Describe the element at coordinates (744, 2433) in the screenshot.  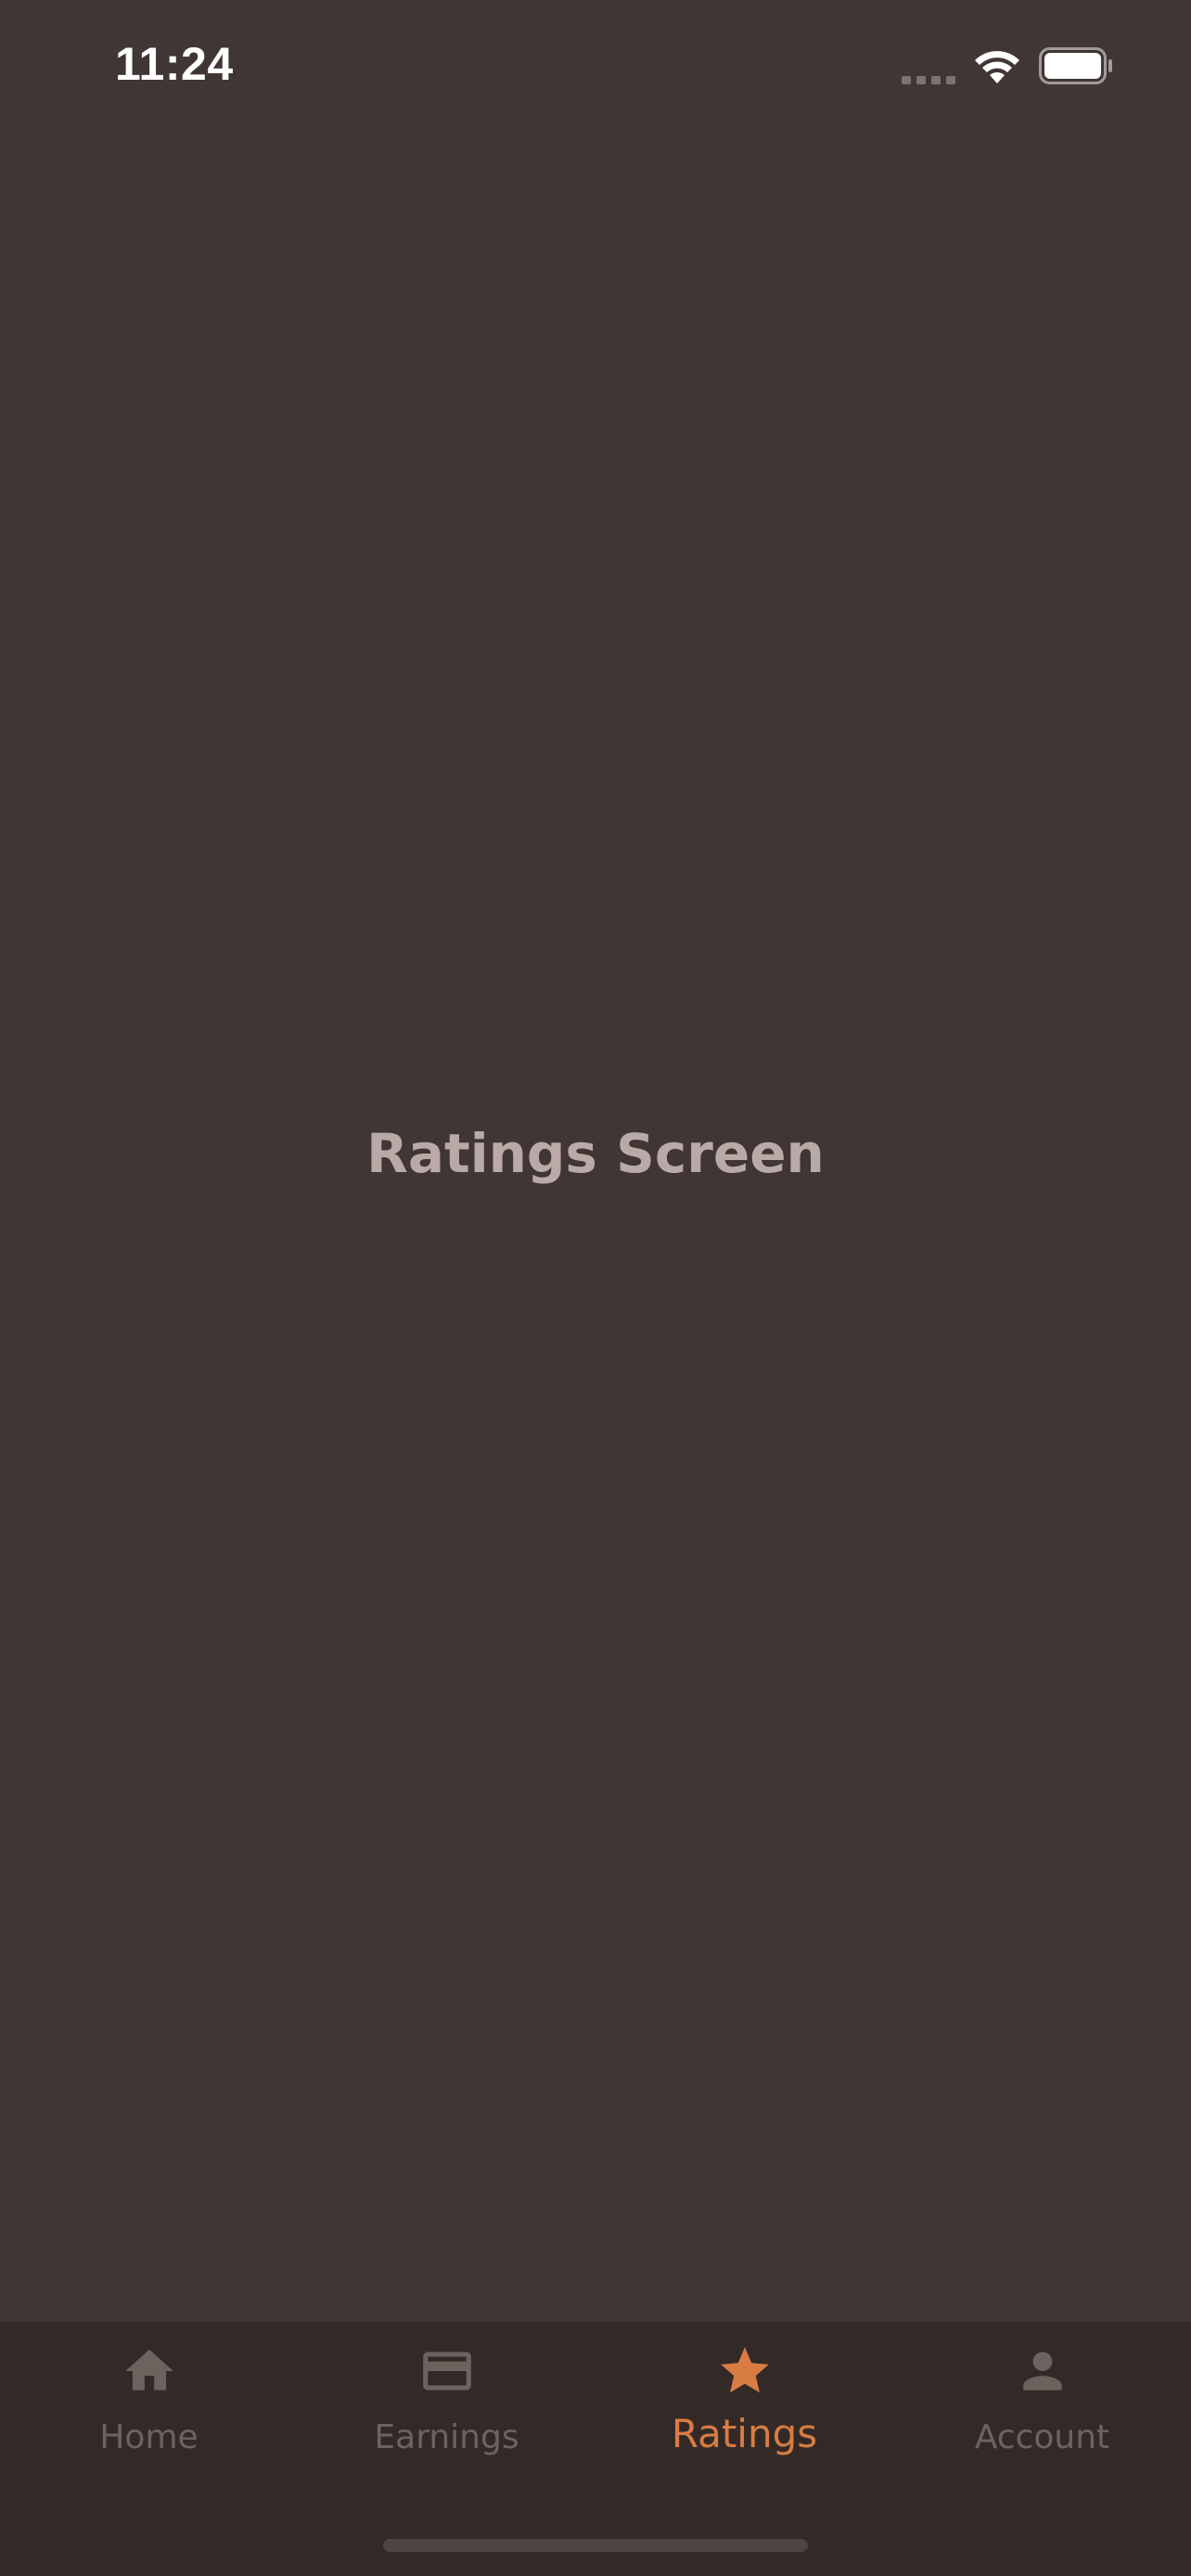
I see `tab-ratings-label: Ratings` at that location.